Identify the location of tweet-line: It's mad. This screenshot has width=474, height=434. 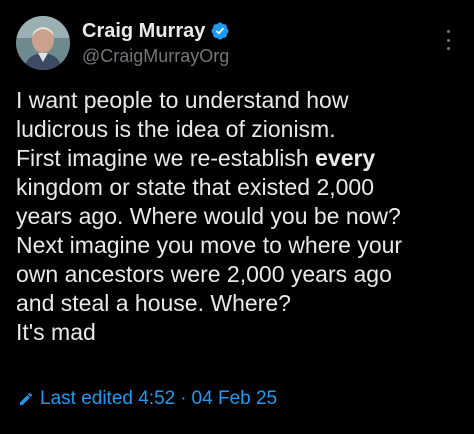
(56, 332).